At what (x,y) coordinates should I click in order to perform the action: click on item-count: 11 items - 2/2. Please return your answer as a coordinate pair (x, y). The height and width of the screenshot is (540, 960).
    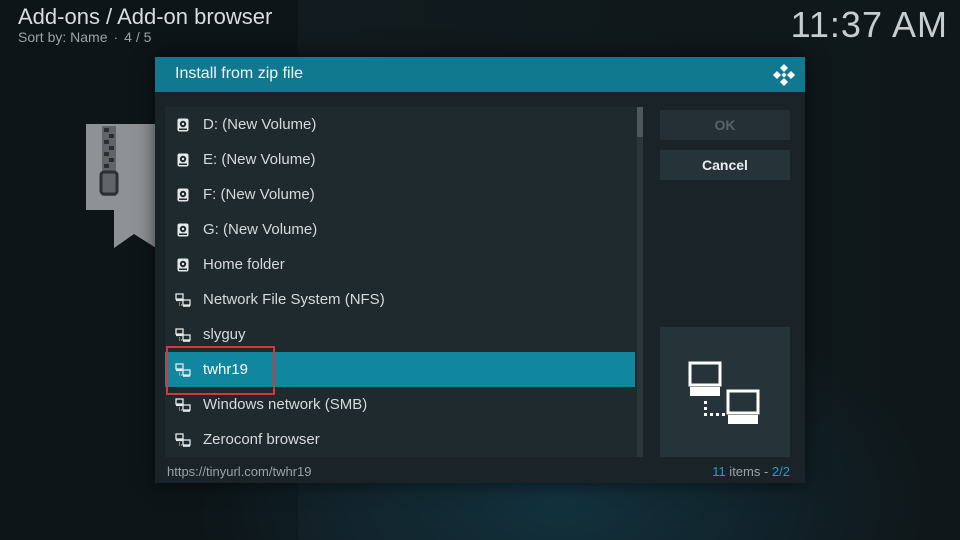
    Looking at the image, I should click on (751, 471).